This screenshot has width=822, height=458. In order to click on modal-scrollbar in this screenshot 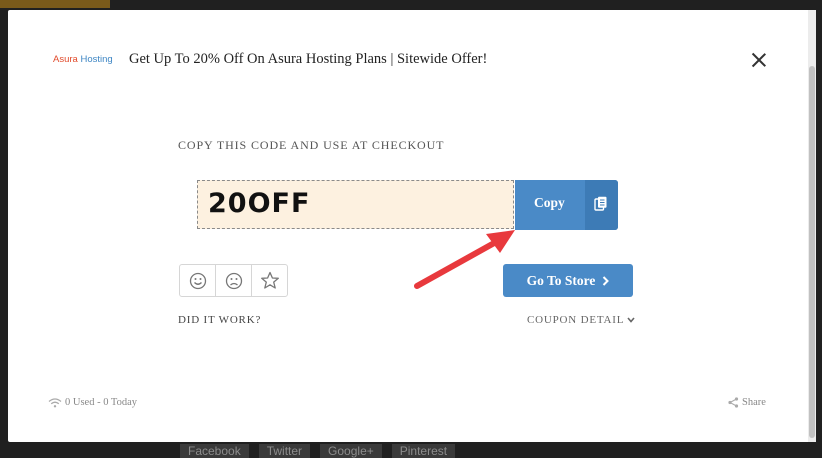, I will do `click(812, 226)`.